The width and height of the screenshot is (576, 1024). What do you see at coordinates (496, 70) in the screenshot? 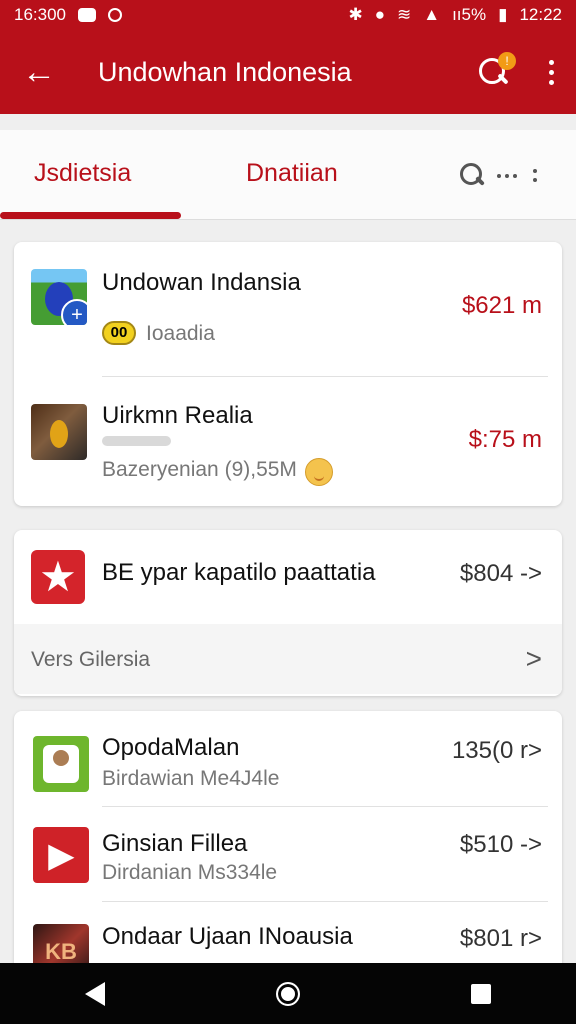
I see `search-icon: !` at bounding box center [496, 70].